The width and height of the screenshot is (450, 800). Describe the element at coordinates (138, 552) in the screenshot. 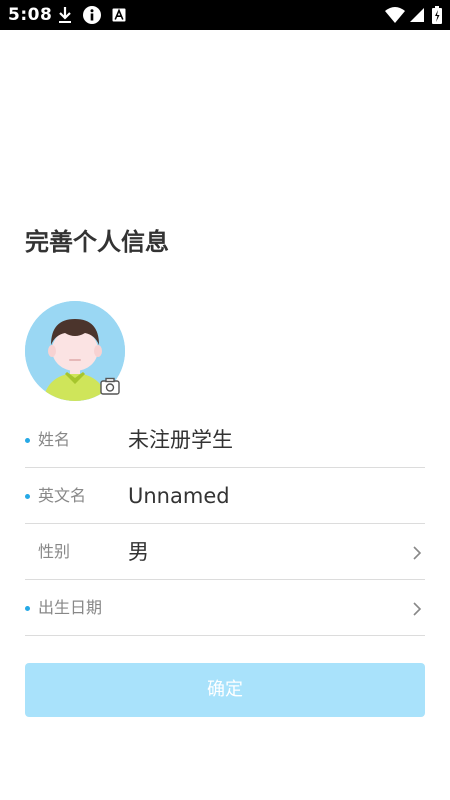

I see `gender-value: 男` at that location.